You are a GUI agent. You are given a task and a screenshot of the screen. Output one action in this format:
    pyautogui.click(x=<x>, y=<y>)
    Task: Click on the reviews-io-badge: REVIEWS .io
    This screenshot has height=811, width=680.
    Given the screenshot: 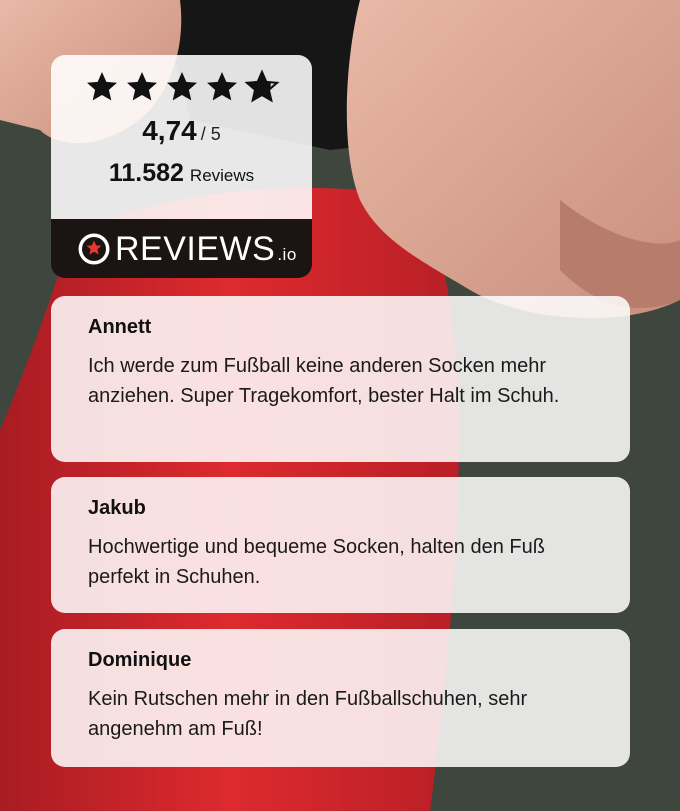 What is the action you would take?
    pyautogui.click(x=181, y=248)
    